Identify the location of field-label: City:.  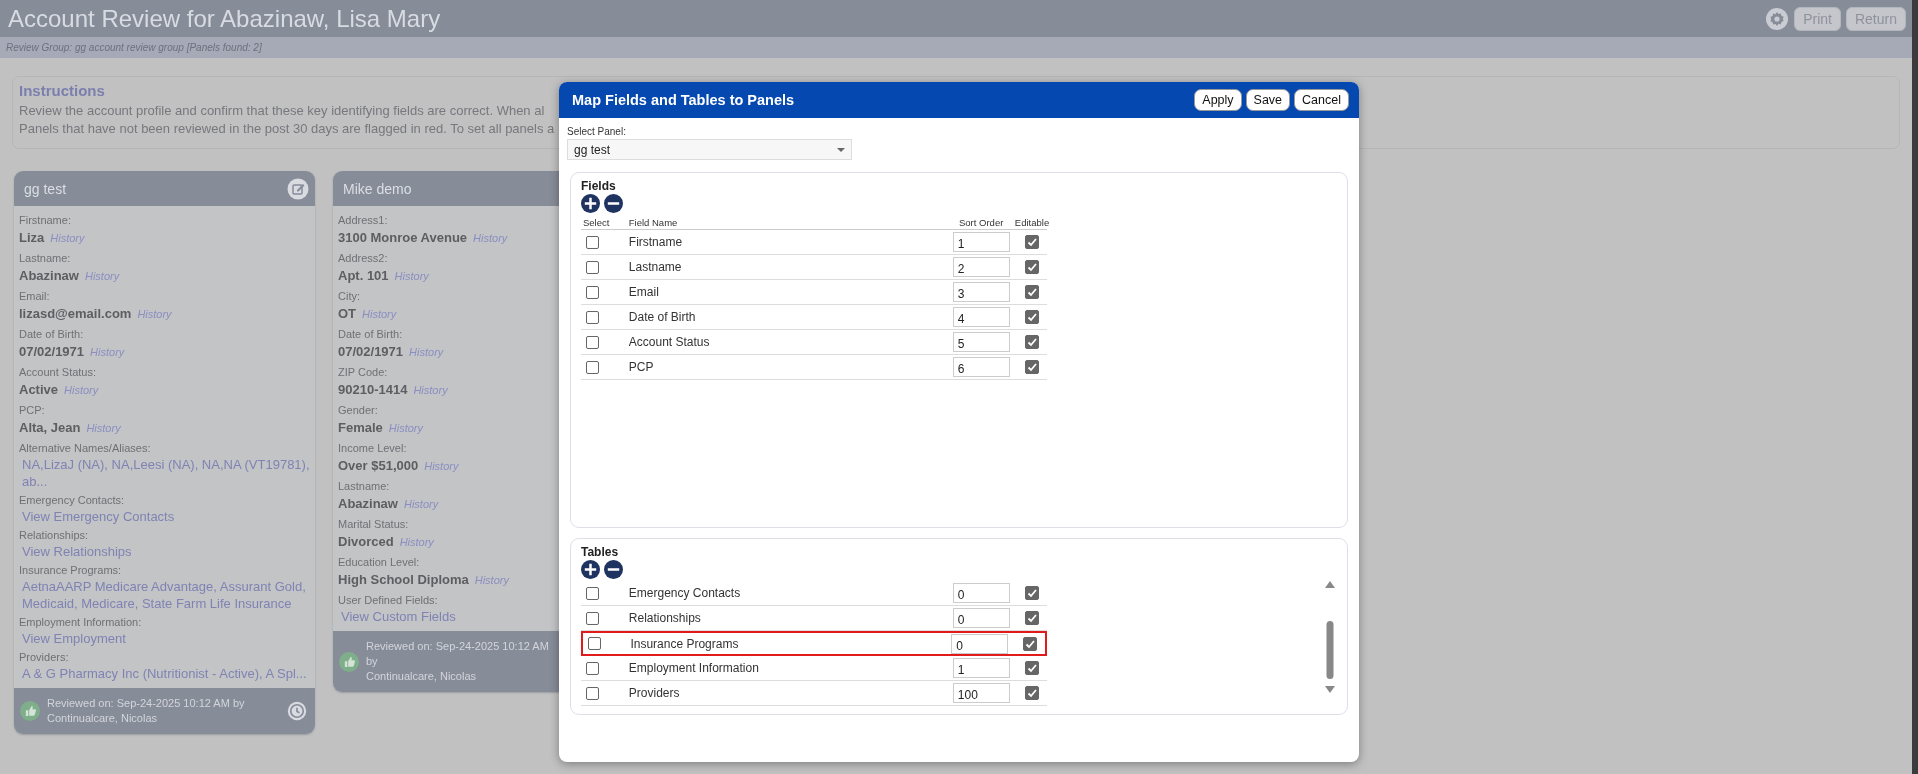
(349, 296).